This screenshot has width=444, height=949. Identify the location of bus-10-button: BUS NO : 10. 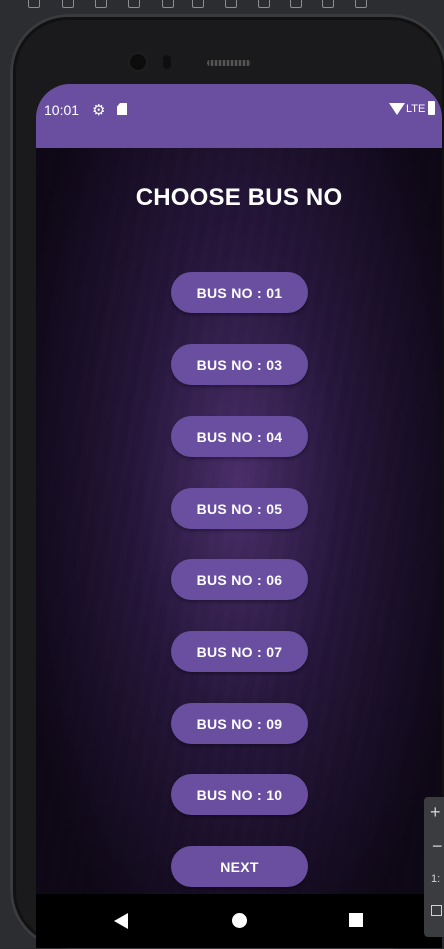
(239, 794).